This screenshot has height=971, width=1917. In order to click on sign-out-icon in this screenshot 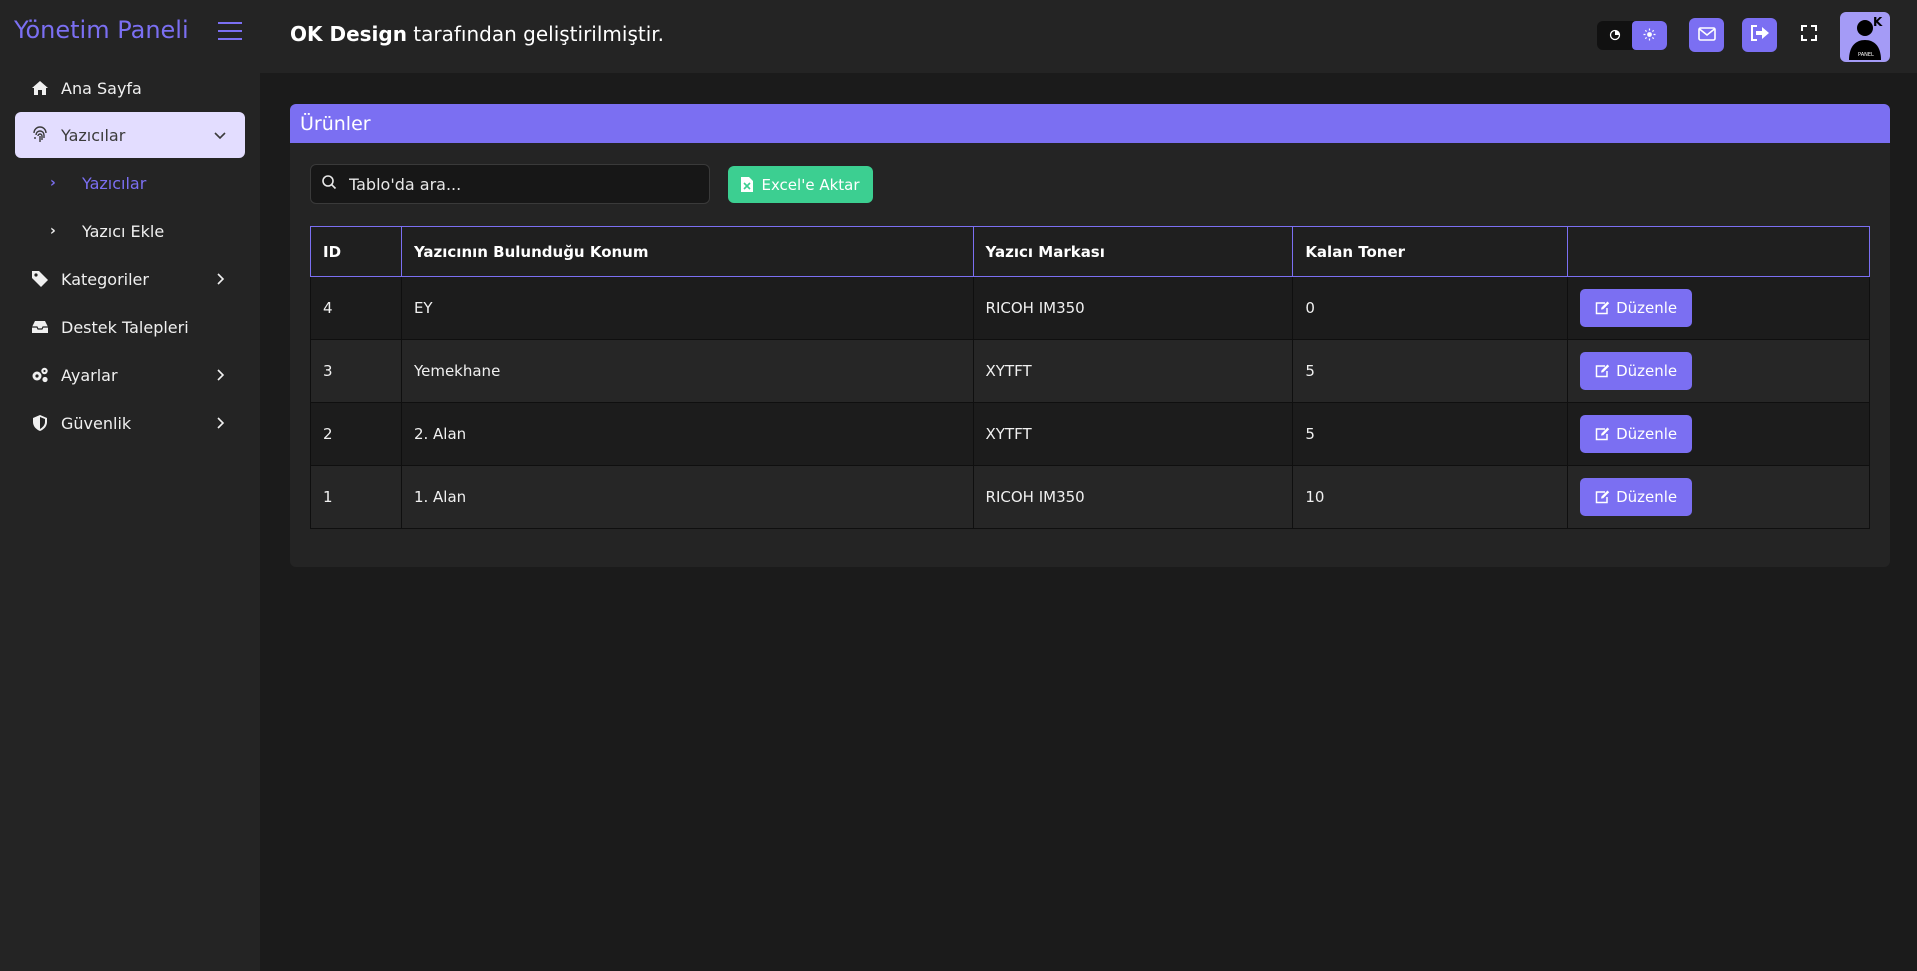, I will do `click(1760, 35)`.